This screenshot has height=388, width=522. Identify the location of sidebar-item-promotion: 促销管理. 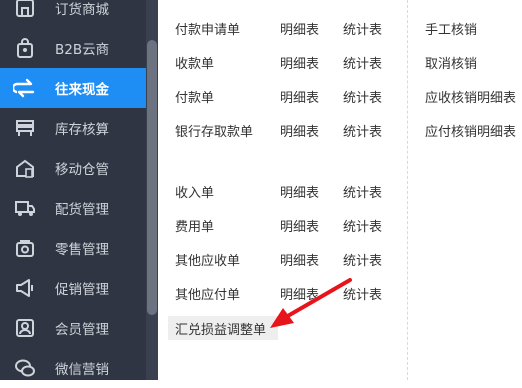
(72, 288).